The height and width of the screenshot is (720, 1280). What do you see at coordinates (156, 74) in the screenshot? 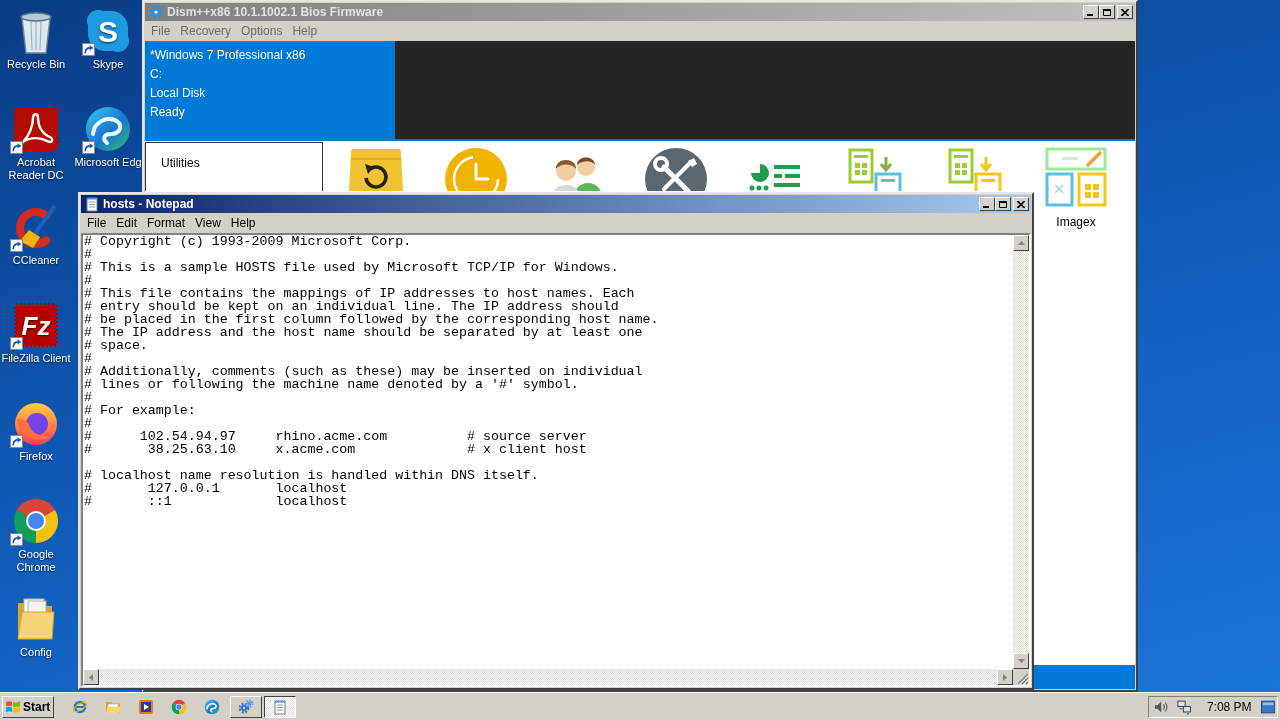
I see `info-text: C:` at bounding box center [156, 74].